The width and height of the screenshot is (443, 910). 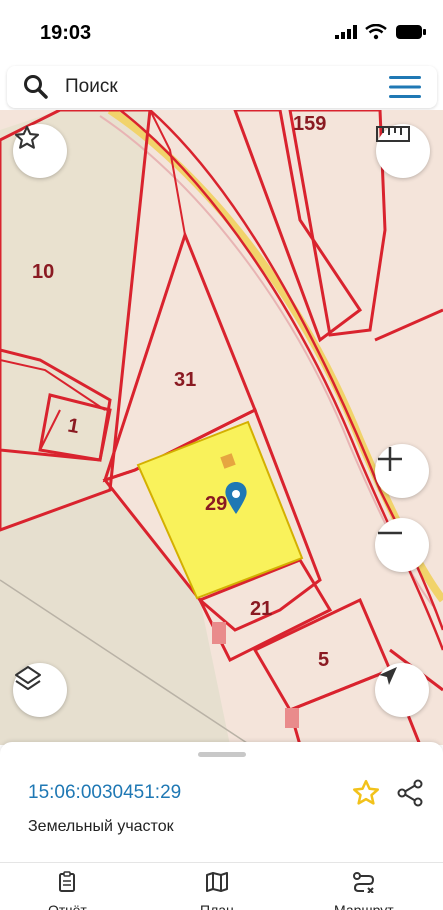 I want to click on parcel-label: 159, so click(x=309, y=124).